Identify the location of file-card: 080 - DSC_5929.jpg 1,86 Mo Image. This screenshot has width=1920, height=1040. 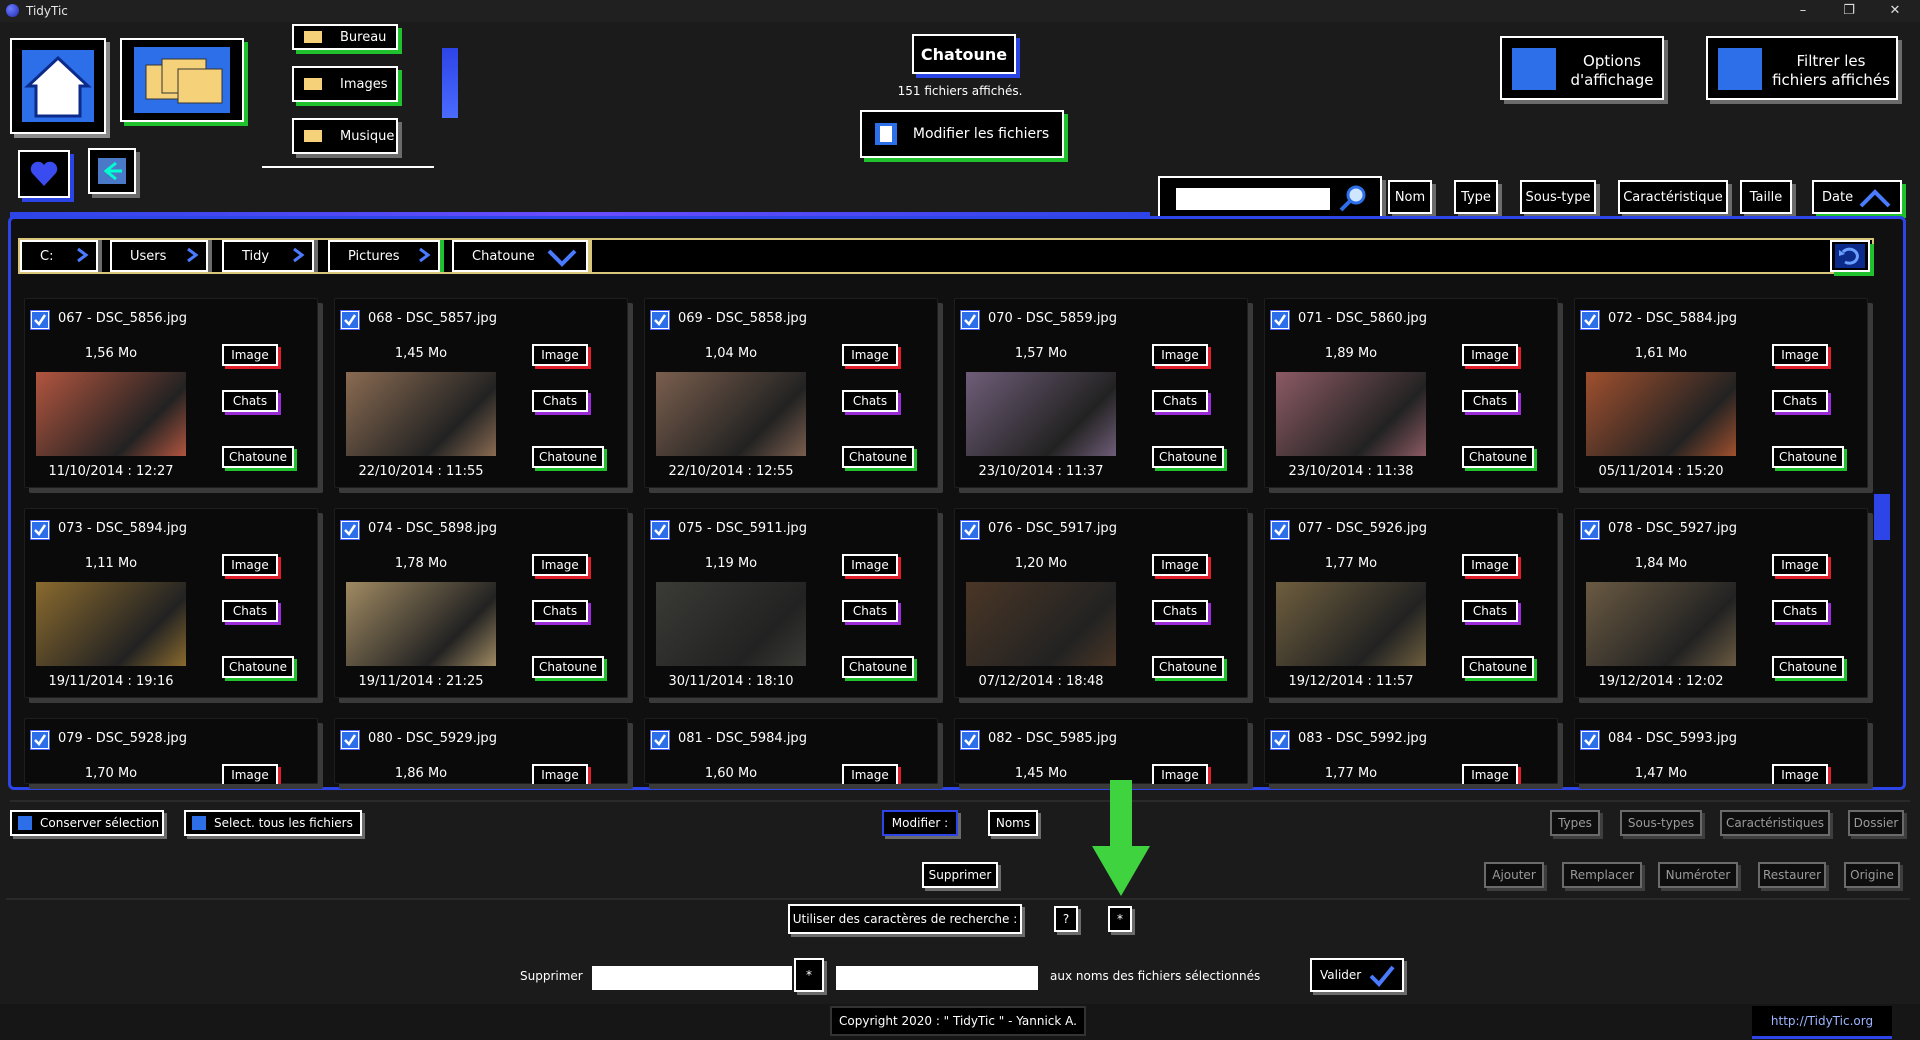
(481, 751).